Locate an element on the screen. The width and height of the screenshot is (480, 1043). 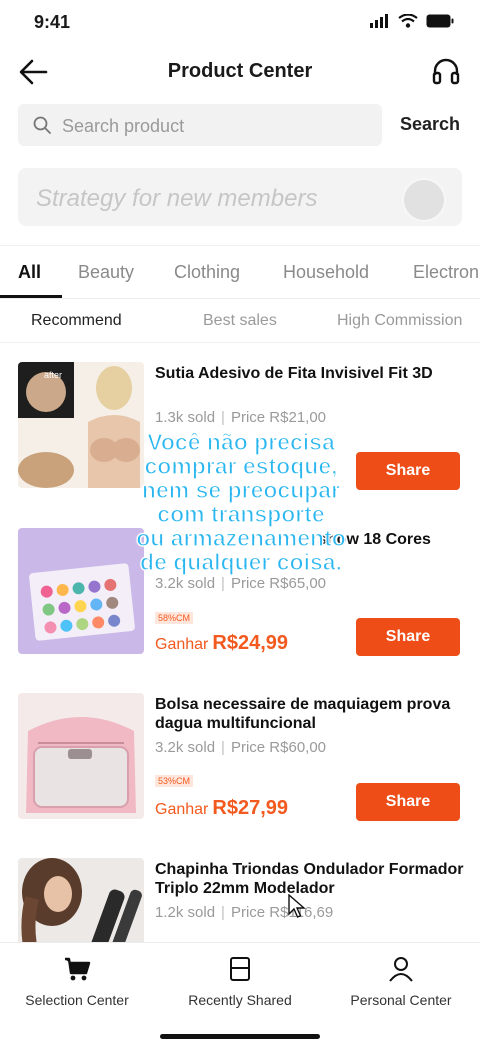
caption-line: nem se preocupar is located at coordinates (241, 490).